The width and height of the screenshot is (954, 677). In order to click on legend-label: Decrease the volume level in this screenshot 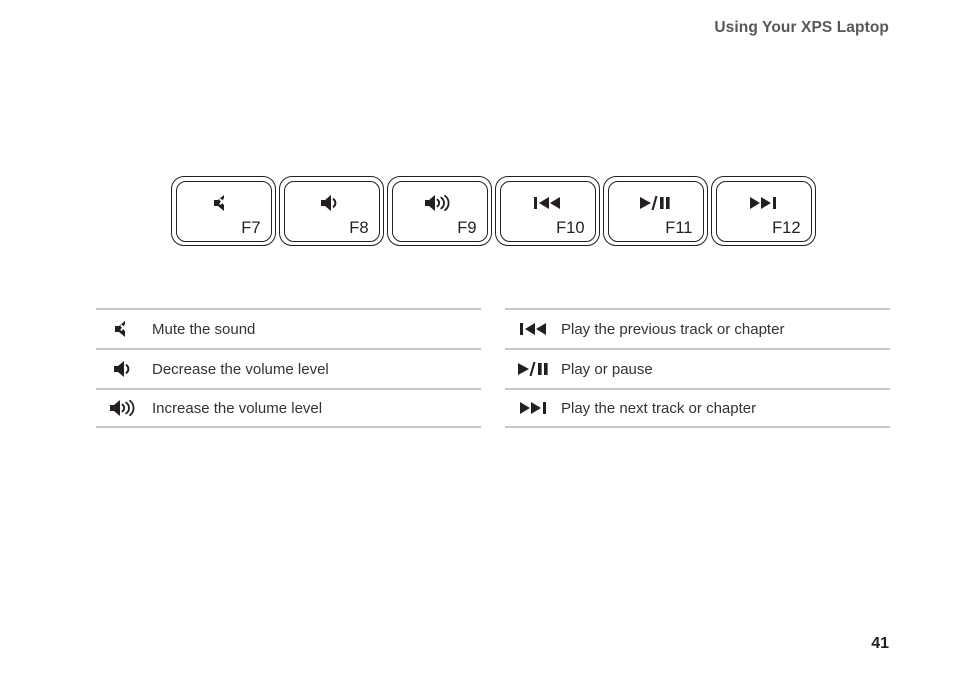, I will do `click(240, 369)`.